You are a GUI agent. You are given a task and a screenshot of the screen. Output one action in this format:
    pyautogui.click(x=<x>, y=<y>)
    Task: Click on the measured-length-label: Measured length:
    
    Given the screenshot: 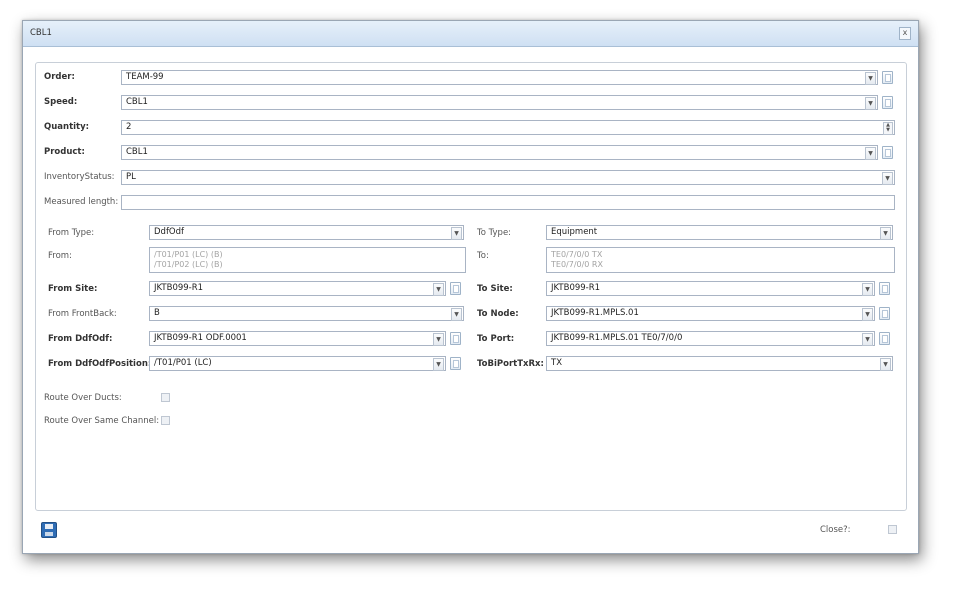 What is the action you would take?
    pyautogui.click(x=81, y=202)
    